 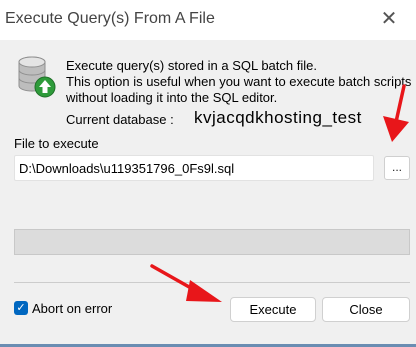 I want to click on close-button: Close, so click(x=366, y=309).